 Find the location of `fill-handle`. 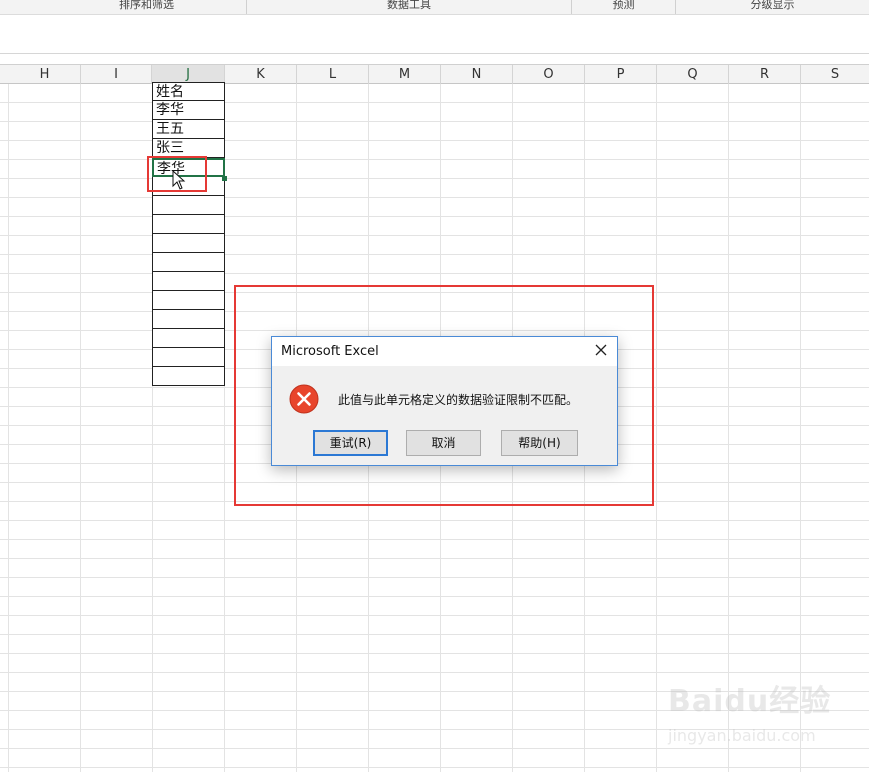

fill-handle is located at coordinates (224, 178).